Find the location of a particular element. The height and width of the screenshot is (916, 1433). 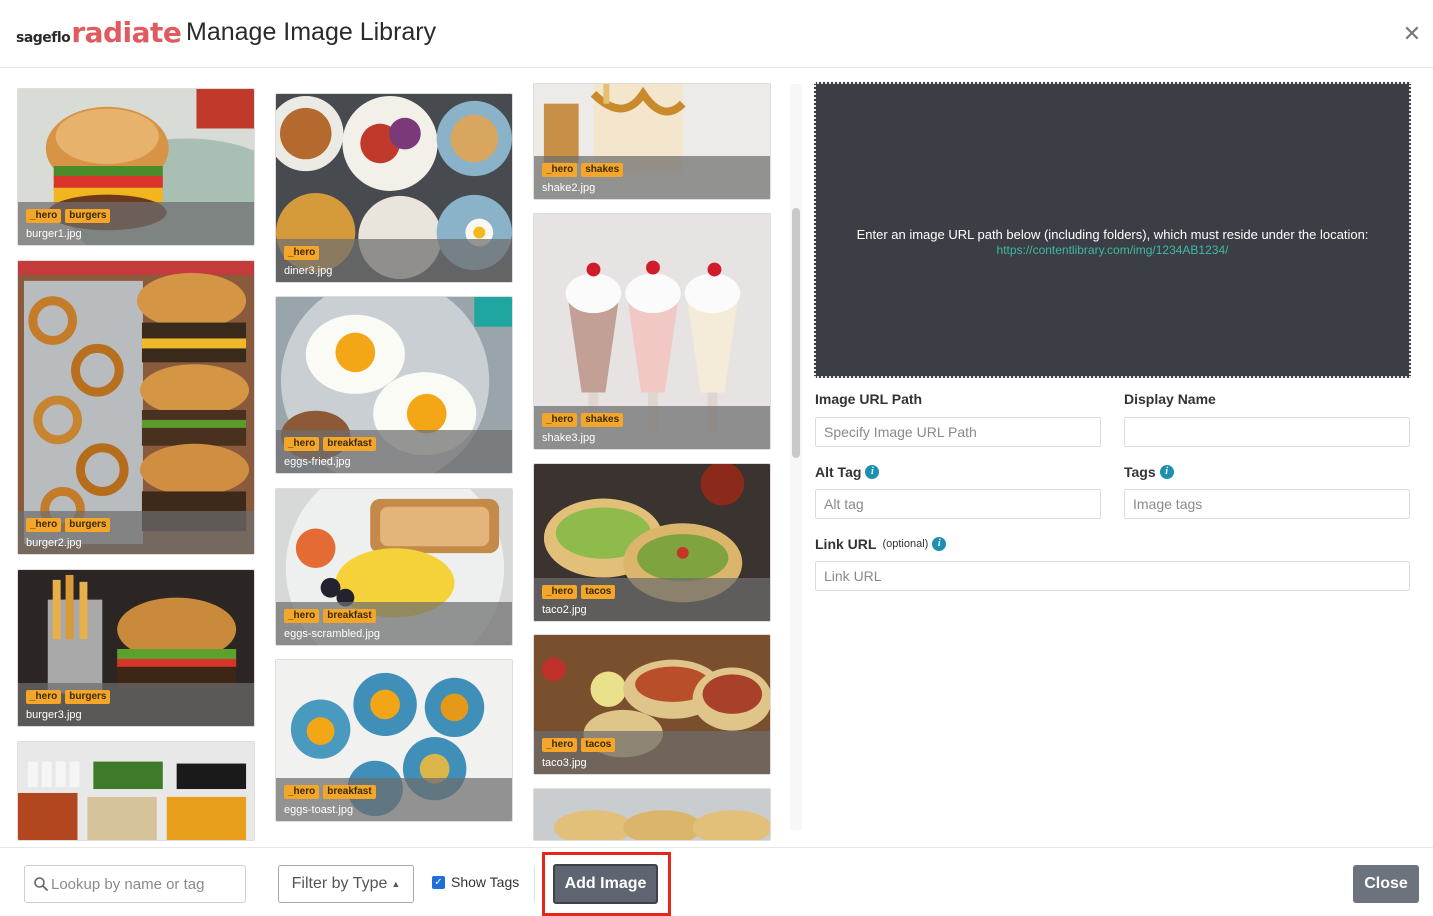

alt-tag-label: Alt Tag i is located at coordinates (847, 472).